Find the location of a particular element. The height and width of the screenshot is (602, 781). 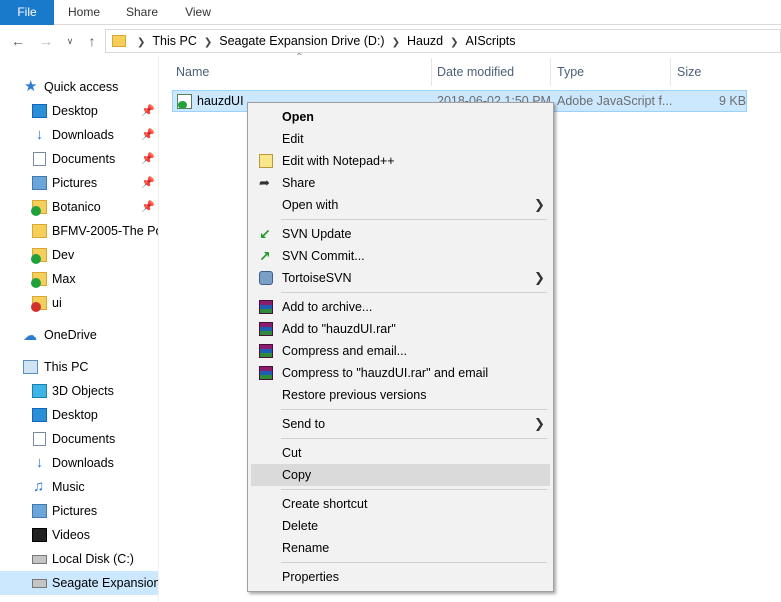

nav-desktop-pinned: Desktop 📌 is located at coordinates (79, 111).